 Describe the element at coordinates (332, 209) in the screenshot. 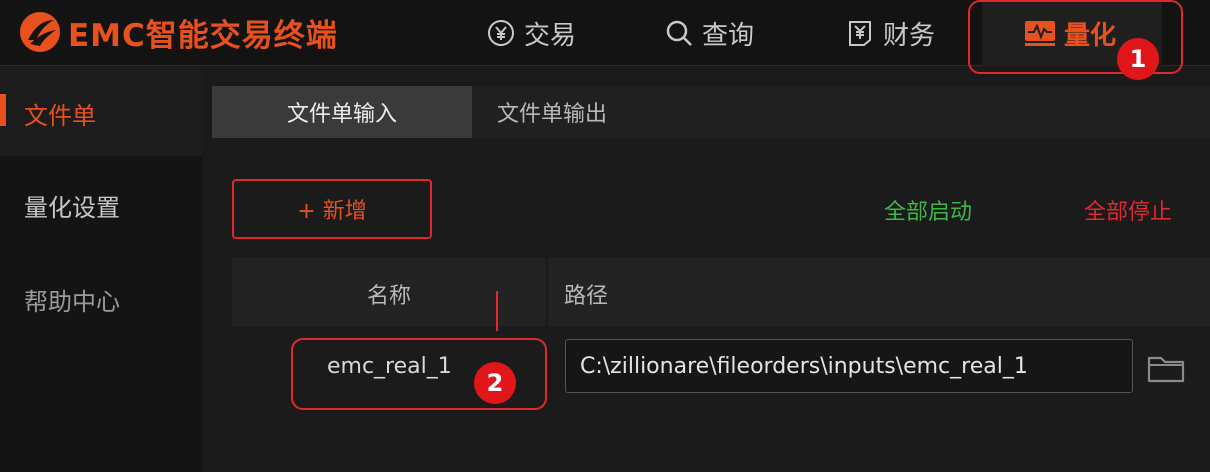

I see `add-button: + 新增` at that location.